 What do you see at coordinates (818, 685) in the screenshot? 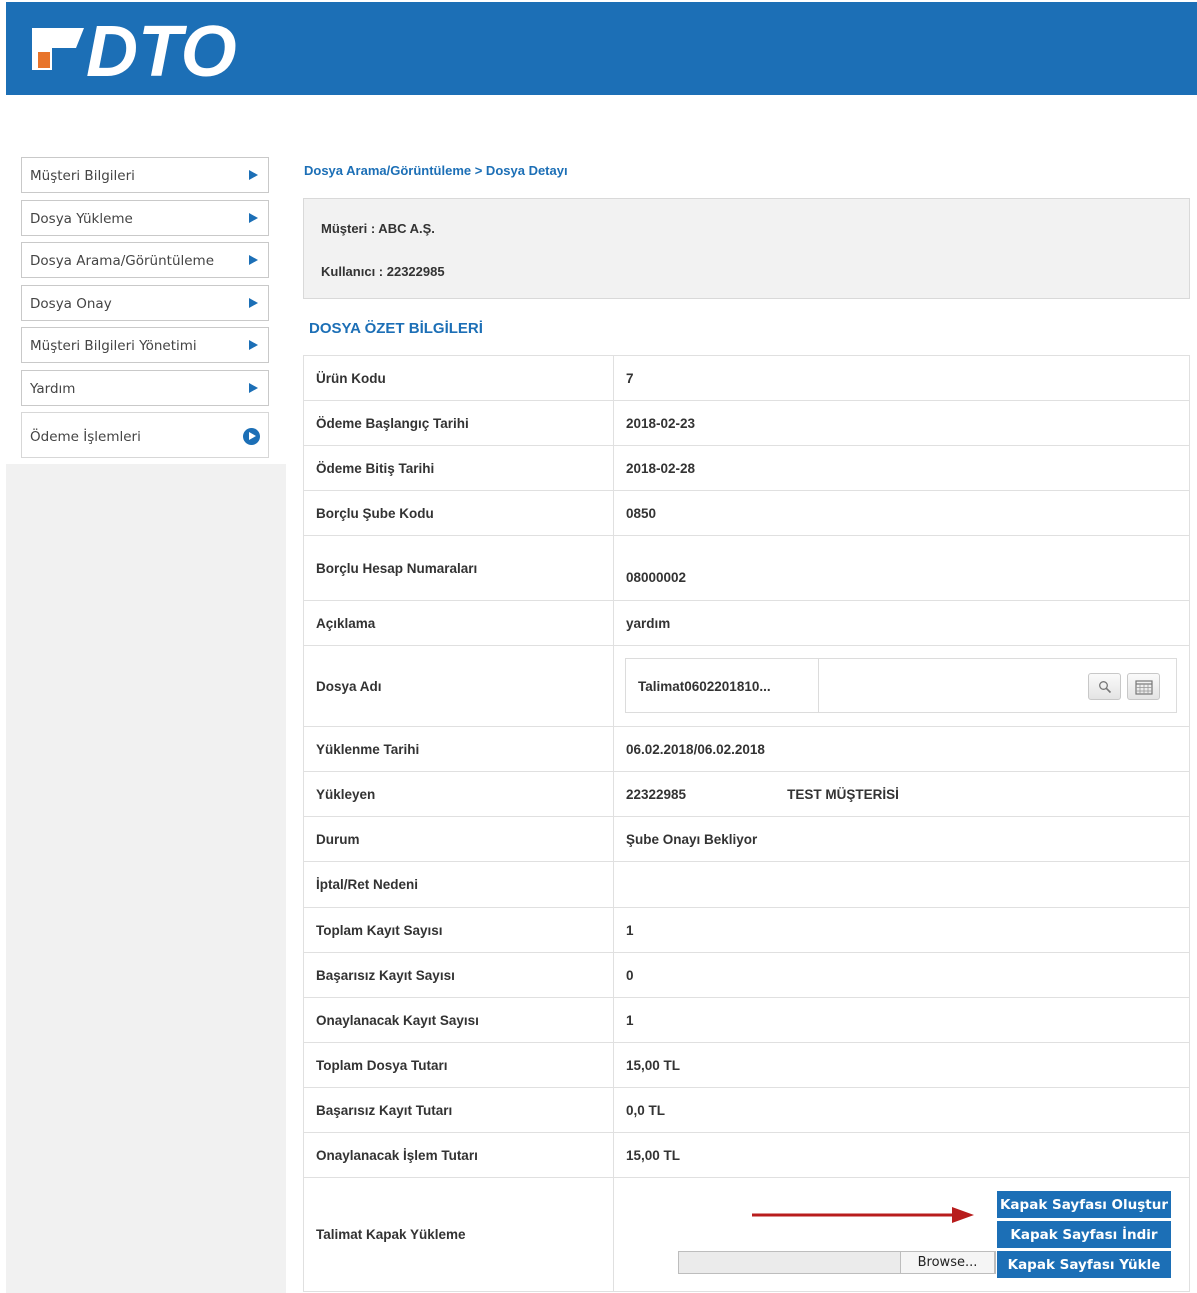
I see `divider` at bounding box center [818, 685].